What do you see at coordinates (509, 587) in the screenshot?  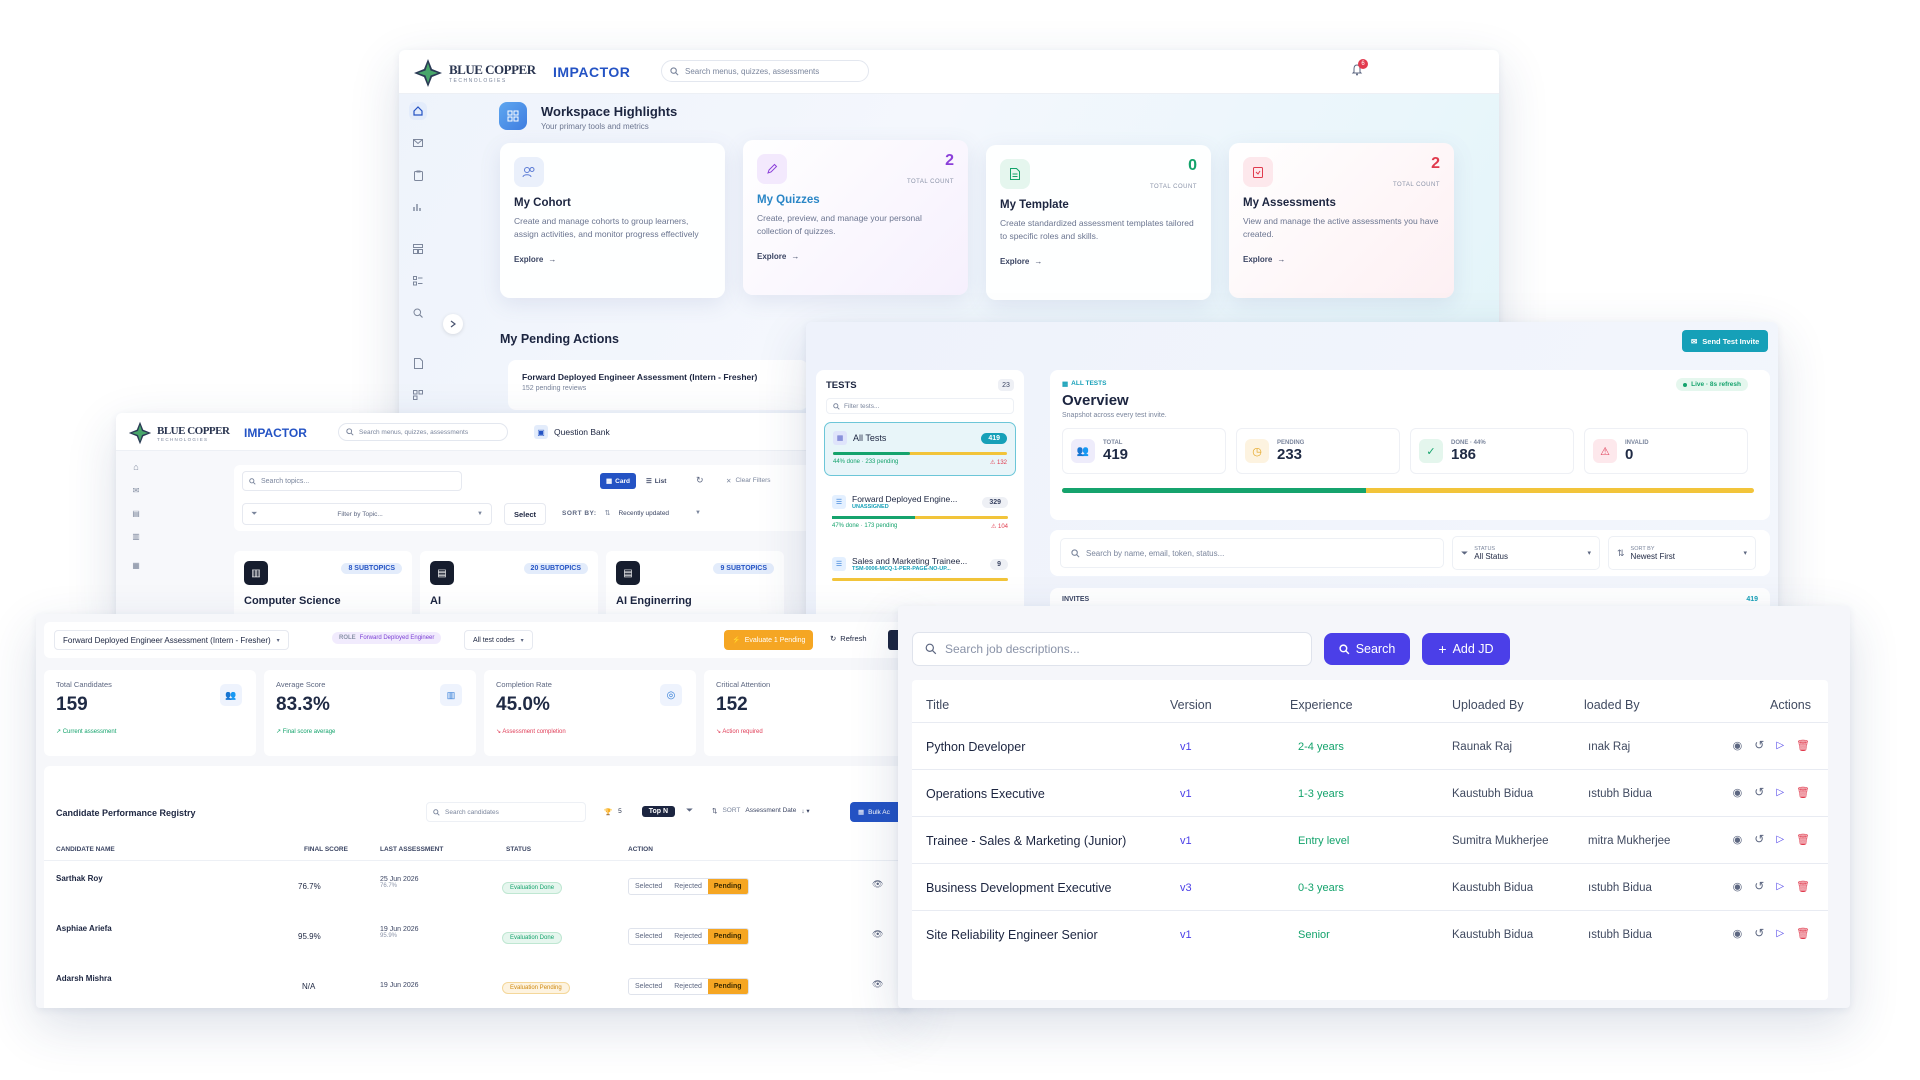 I see `topic-card: ▤ 20 SUBTOPICS AI` at bounding box center [509, 587].